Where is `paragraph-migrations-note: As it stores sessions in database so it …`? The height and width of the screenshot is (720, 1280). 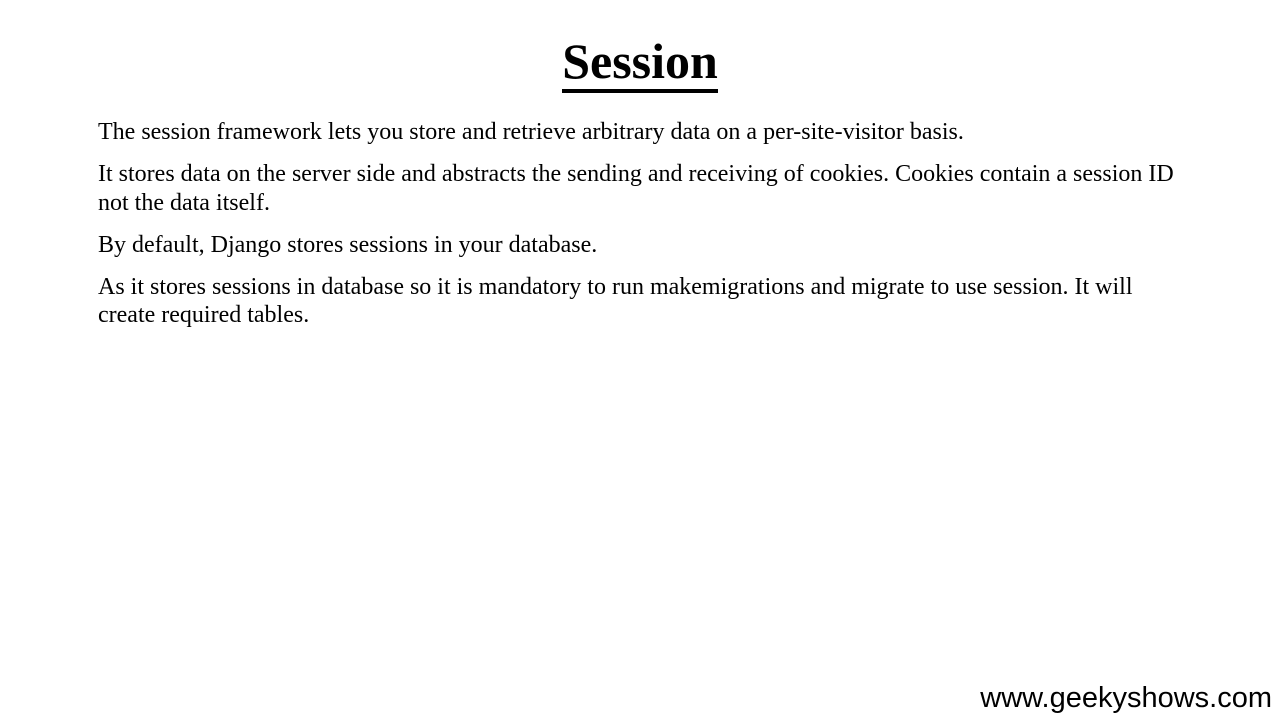
paragraph-migrations-note: As it stores sessions in database so it … is located at coordinates (615, 301).